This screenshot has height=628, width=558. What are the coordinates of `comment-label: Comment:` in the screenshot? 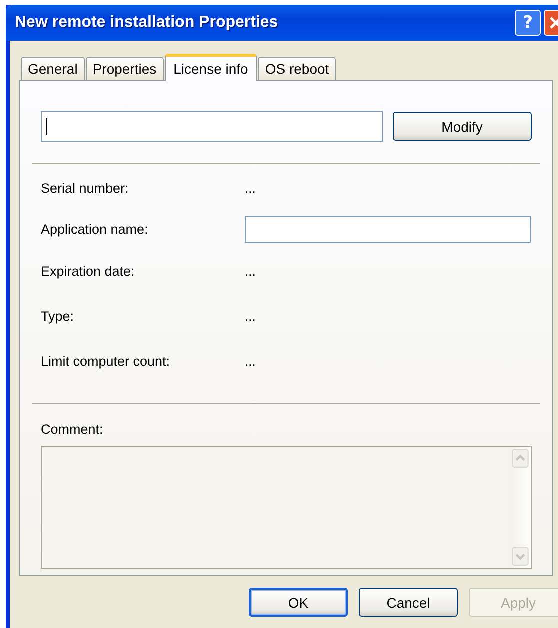 It's located at (72, 429).